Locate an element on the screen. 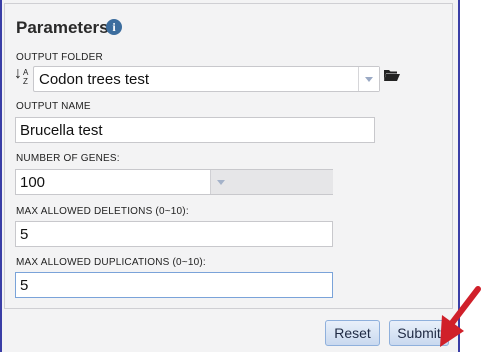 The image size is (481, 352). output-folder-dropdown-toggle is located at coordinates (368, 79).